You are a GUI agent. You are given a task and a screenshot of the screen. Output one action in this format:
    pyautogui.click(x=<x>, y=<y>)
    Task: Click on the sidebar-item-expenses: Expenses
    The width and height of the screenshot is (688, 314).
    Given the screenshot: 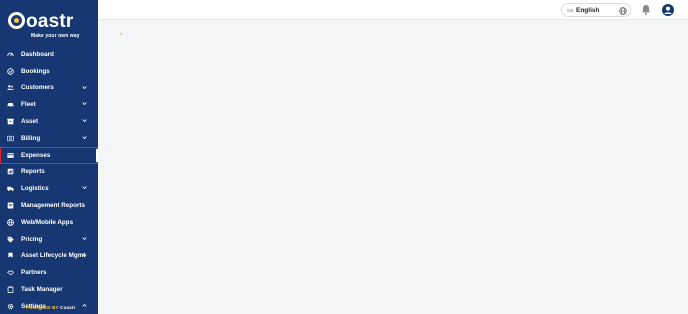 What is the action you would take?
    pyautogui.click(x=49, y=155)
    